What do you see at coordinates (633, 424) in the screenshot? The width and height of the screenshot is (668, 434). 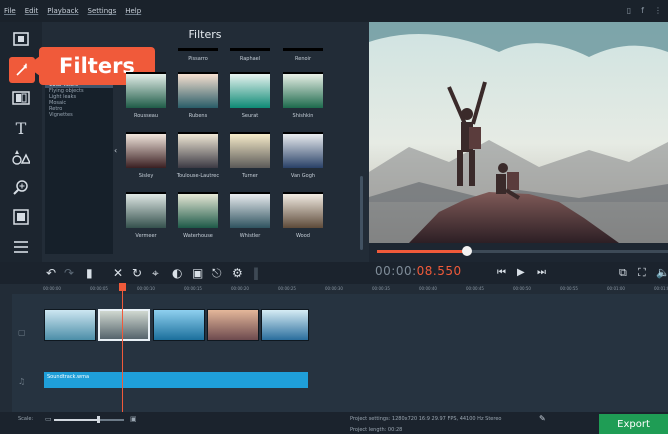 I see `export-button: Export` at bounding box center [633, 424].